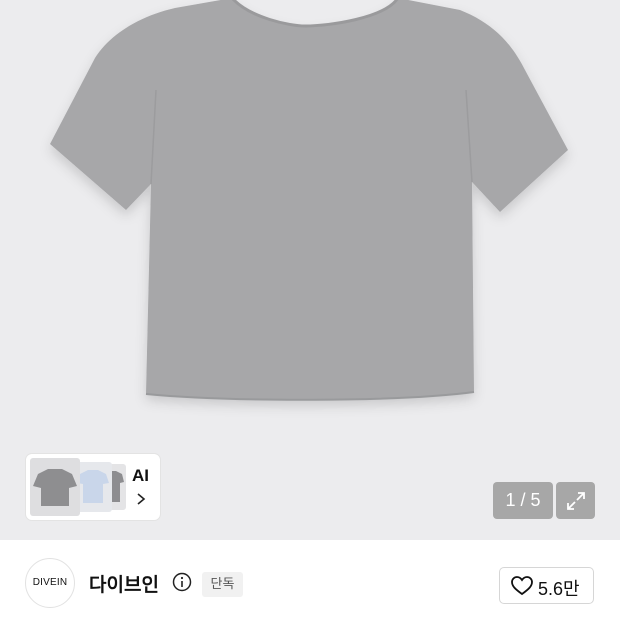 This screenshot has height=620, width=620. I want to click on exclusive-badge: 단독, so click(222, 584).